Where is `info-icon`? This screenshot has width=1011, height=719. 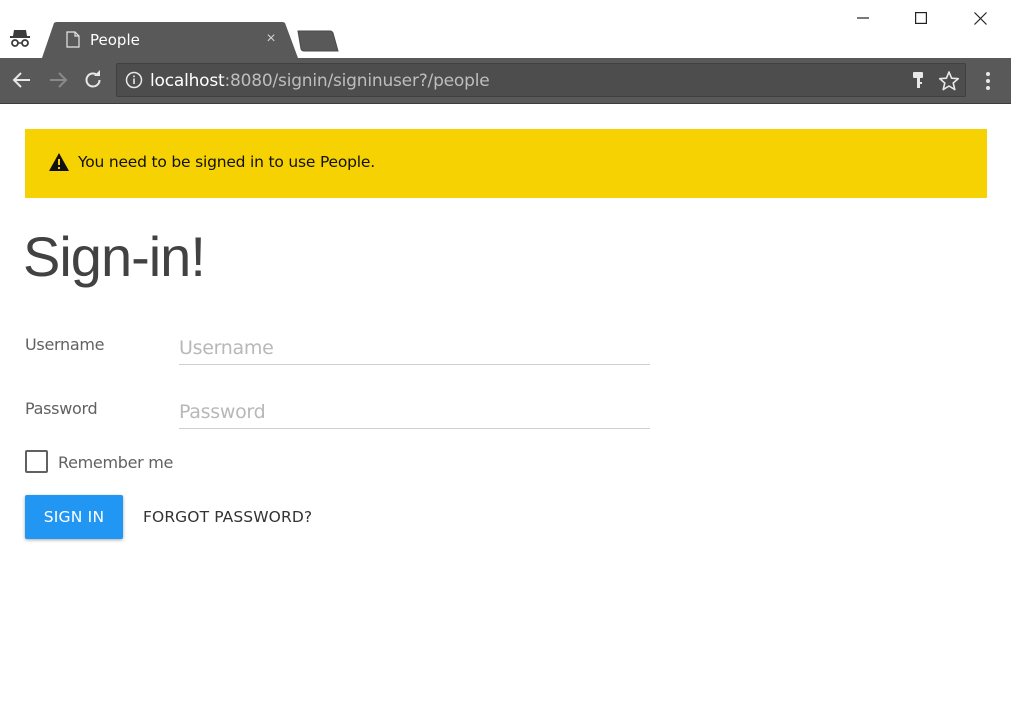
info-icon is located at coordinates (134, 80).